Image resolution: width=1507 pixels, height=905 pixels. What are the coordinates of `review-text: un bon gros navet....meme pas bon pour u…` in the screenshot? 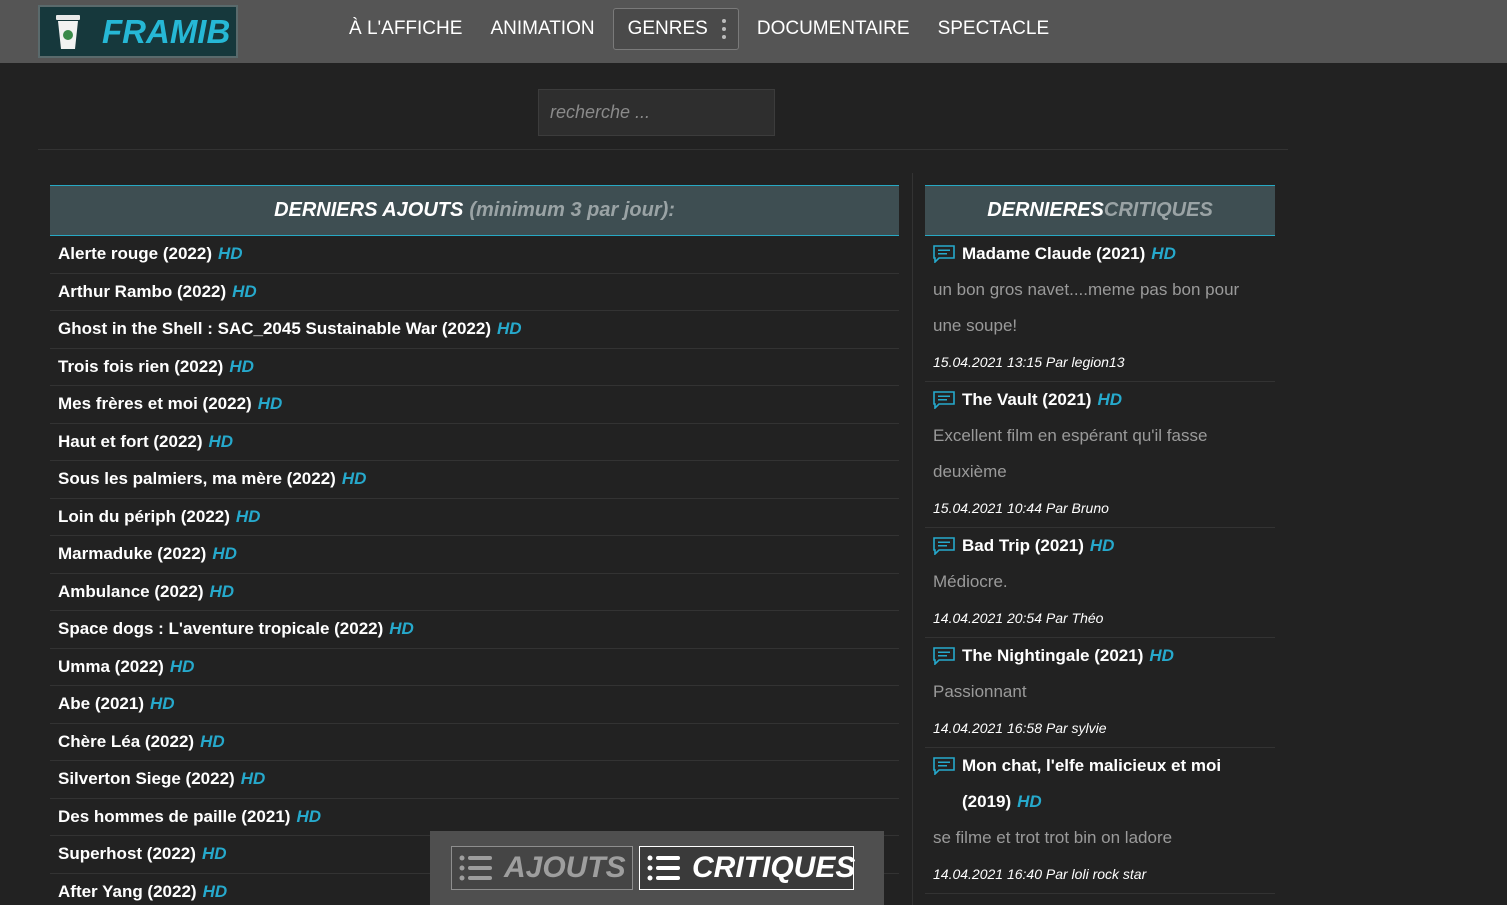 It's located at (1086, 307).